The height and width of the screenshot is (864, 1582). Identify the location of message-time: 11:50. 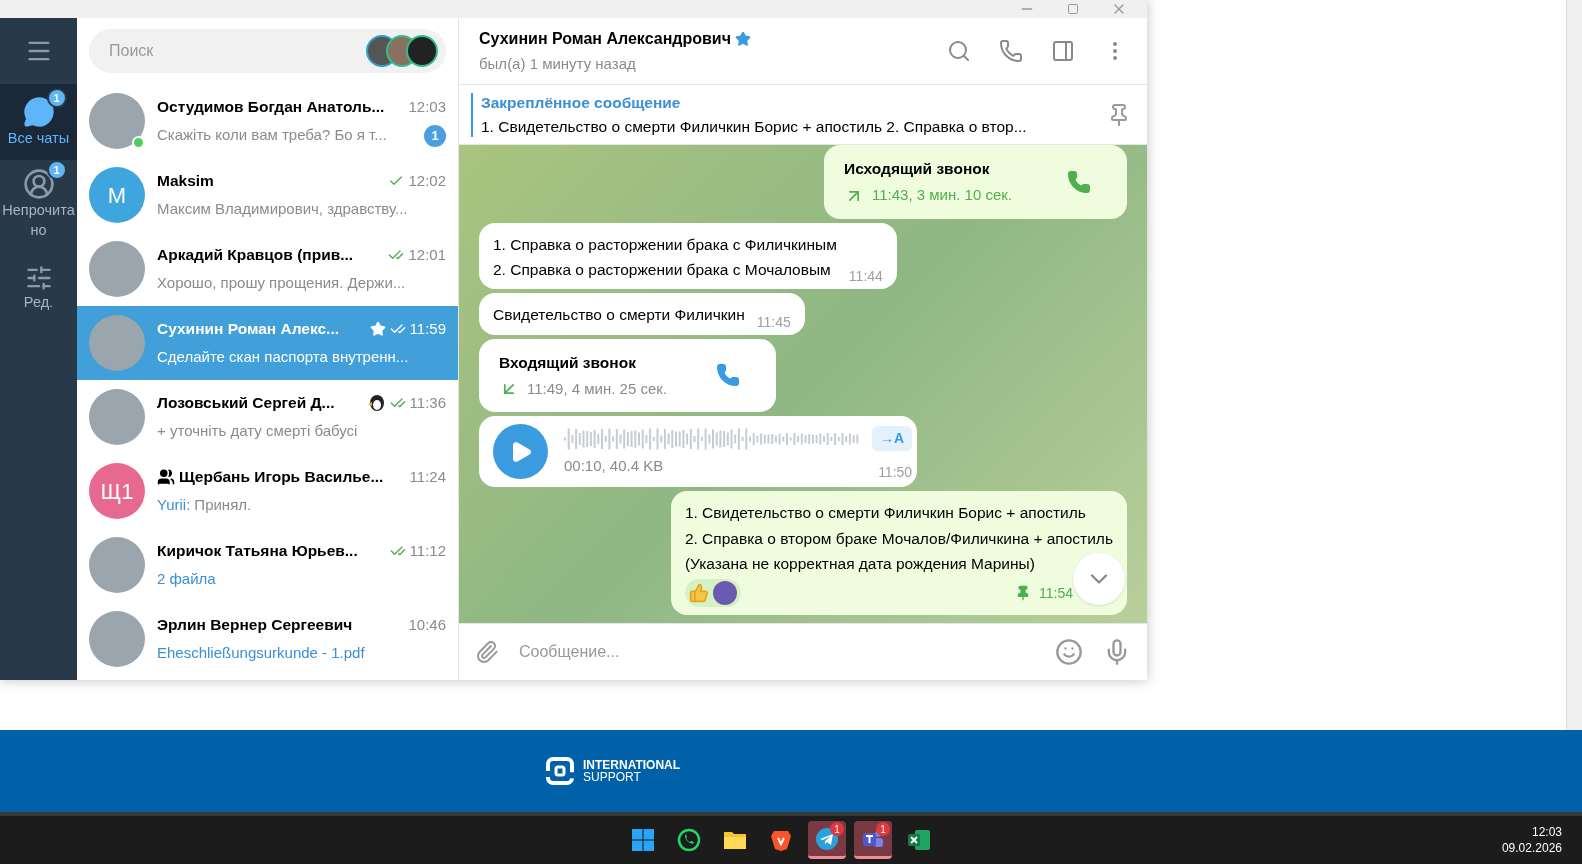
(895, 472).